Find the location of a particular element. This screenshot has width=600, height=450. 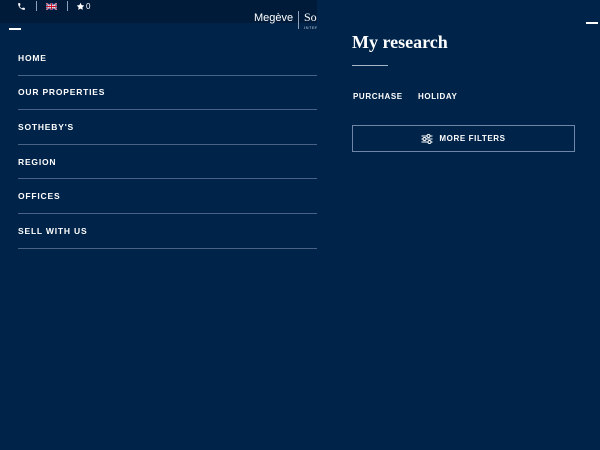

phone-icon is located at coordinates (21, 6).